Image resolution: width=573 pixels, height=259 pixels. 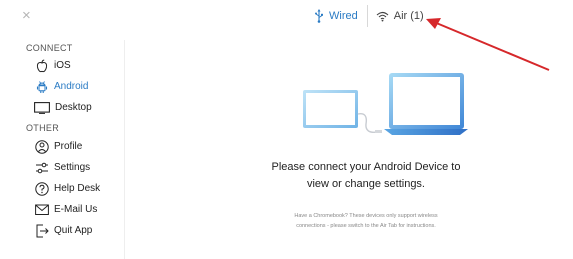 I want to click on section-title-other: OTHER, so click(x=42, y=128).